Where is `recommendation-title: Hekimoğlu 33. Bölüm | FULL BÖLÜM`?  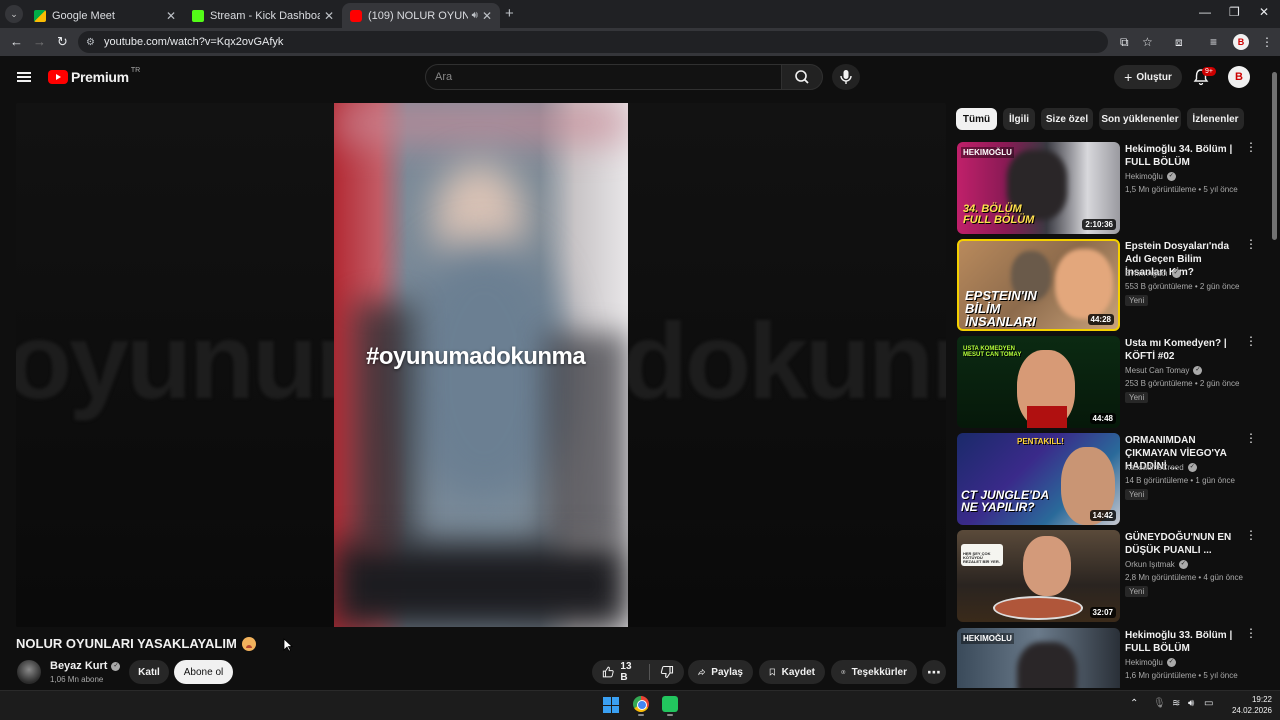 recommendation-title: Hekimoğlu 33. Bölüm | FULL BÖLÜM is located at coordinates (1184, 642).